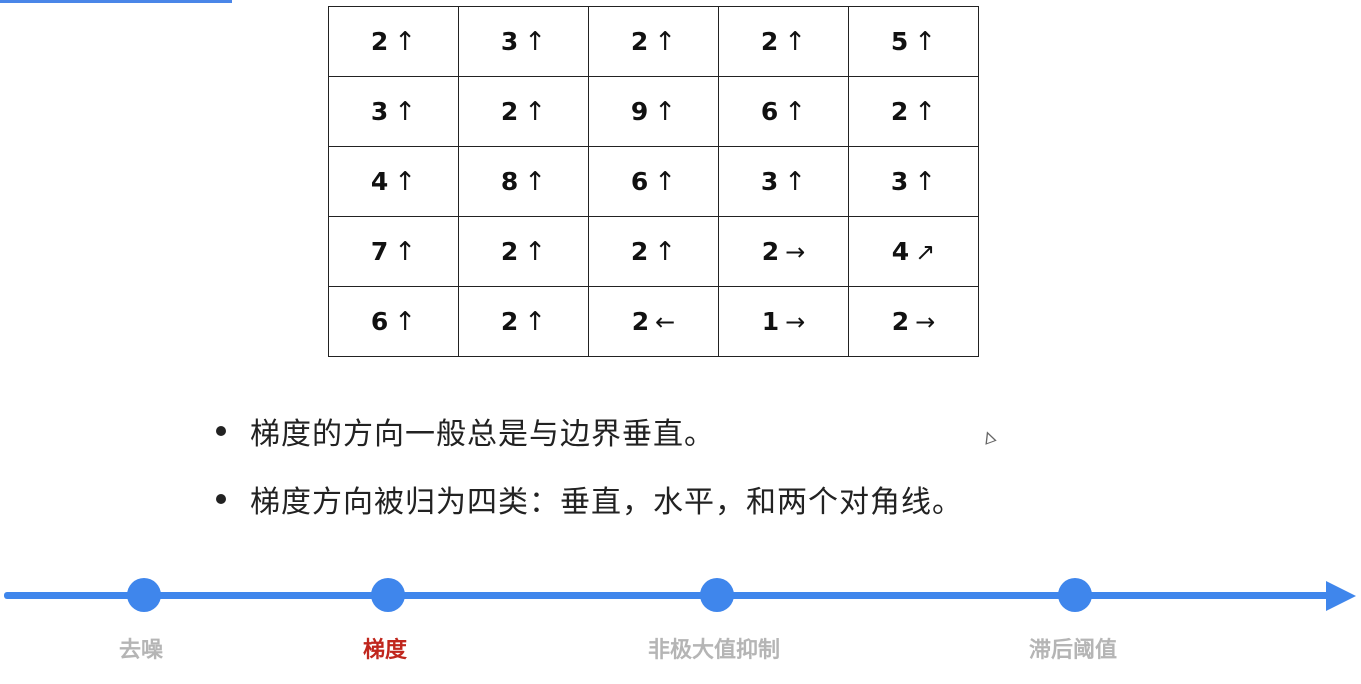 This screenshot has width=1361, height=684. Describe the element at coordinates (388, 595) in the screenshot. I see `timeline-node-gradient` at that location.